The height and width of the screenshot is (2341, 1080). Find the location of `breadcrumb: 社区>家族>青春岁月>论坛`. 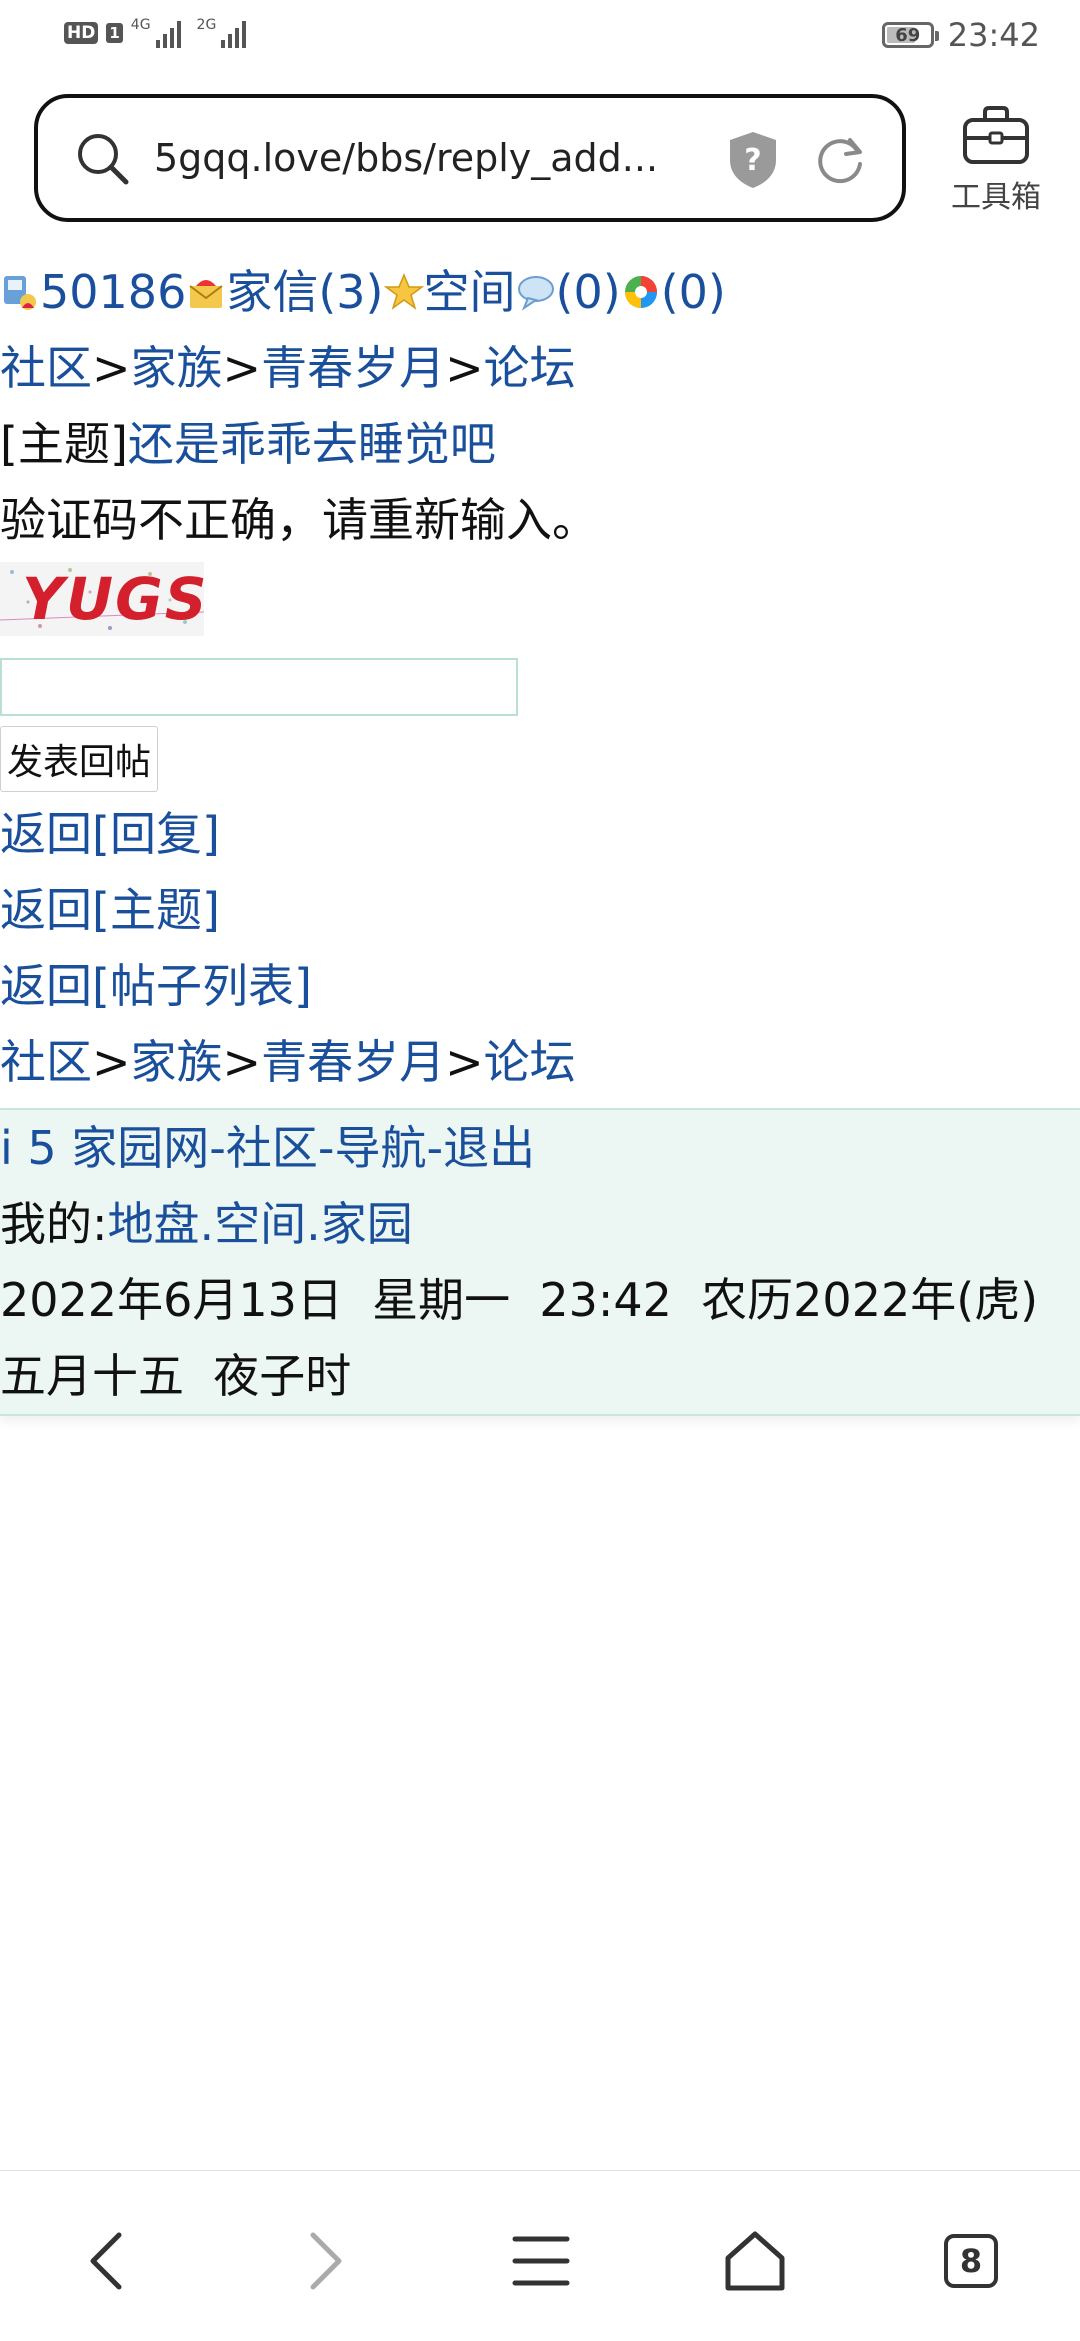

breadcrumb: 社区>家族>青春岁月>论坛 is located at coordinates (540, 368).